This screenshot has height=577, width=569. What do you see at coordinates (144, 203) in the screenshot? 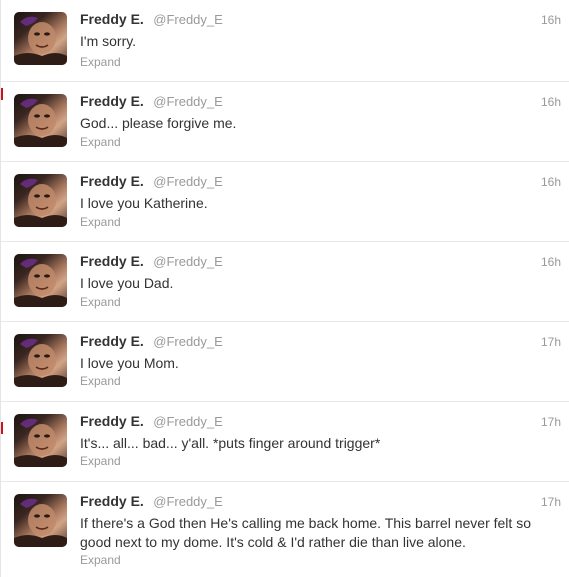
I see `tweet-text: I love you Katherine.` at bounding box center [144, 203].